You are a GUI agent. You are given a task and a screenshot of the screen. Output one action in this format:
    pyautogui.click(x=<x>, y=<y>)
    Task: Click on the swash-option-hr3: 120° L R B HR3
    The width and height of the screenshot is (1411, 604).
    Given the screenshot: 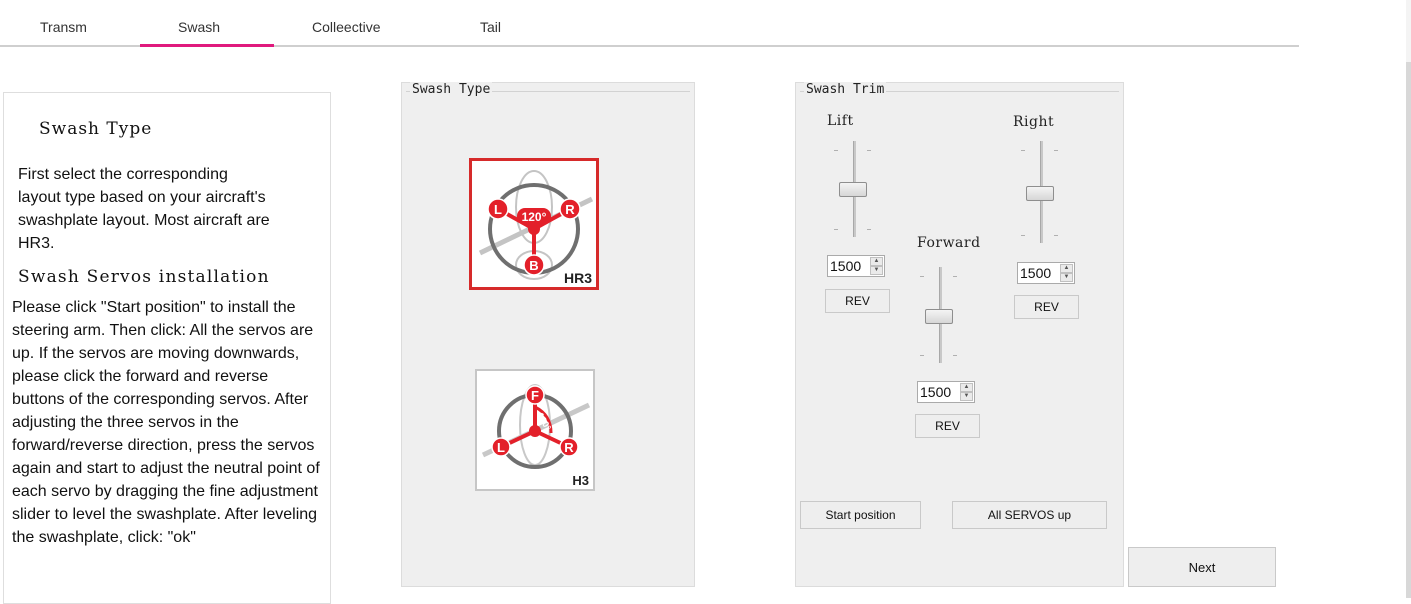 What is the action you would take?
    pyautogui.click(x=534, y=224)
    